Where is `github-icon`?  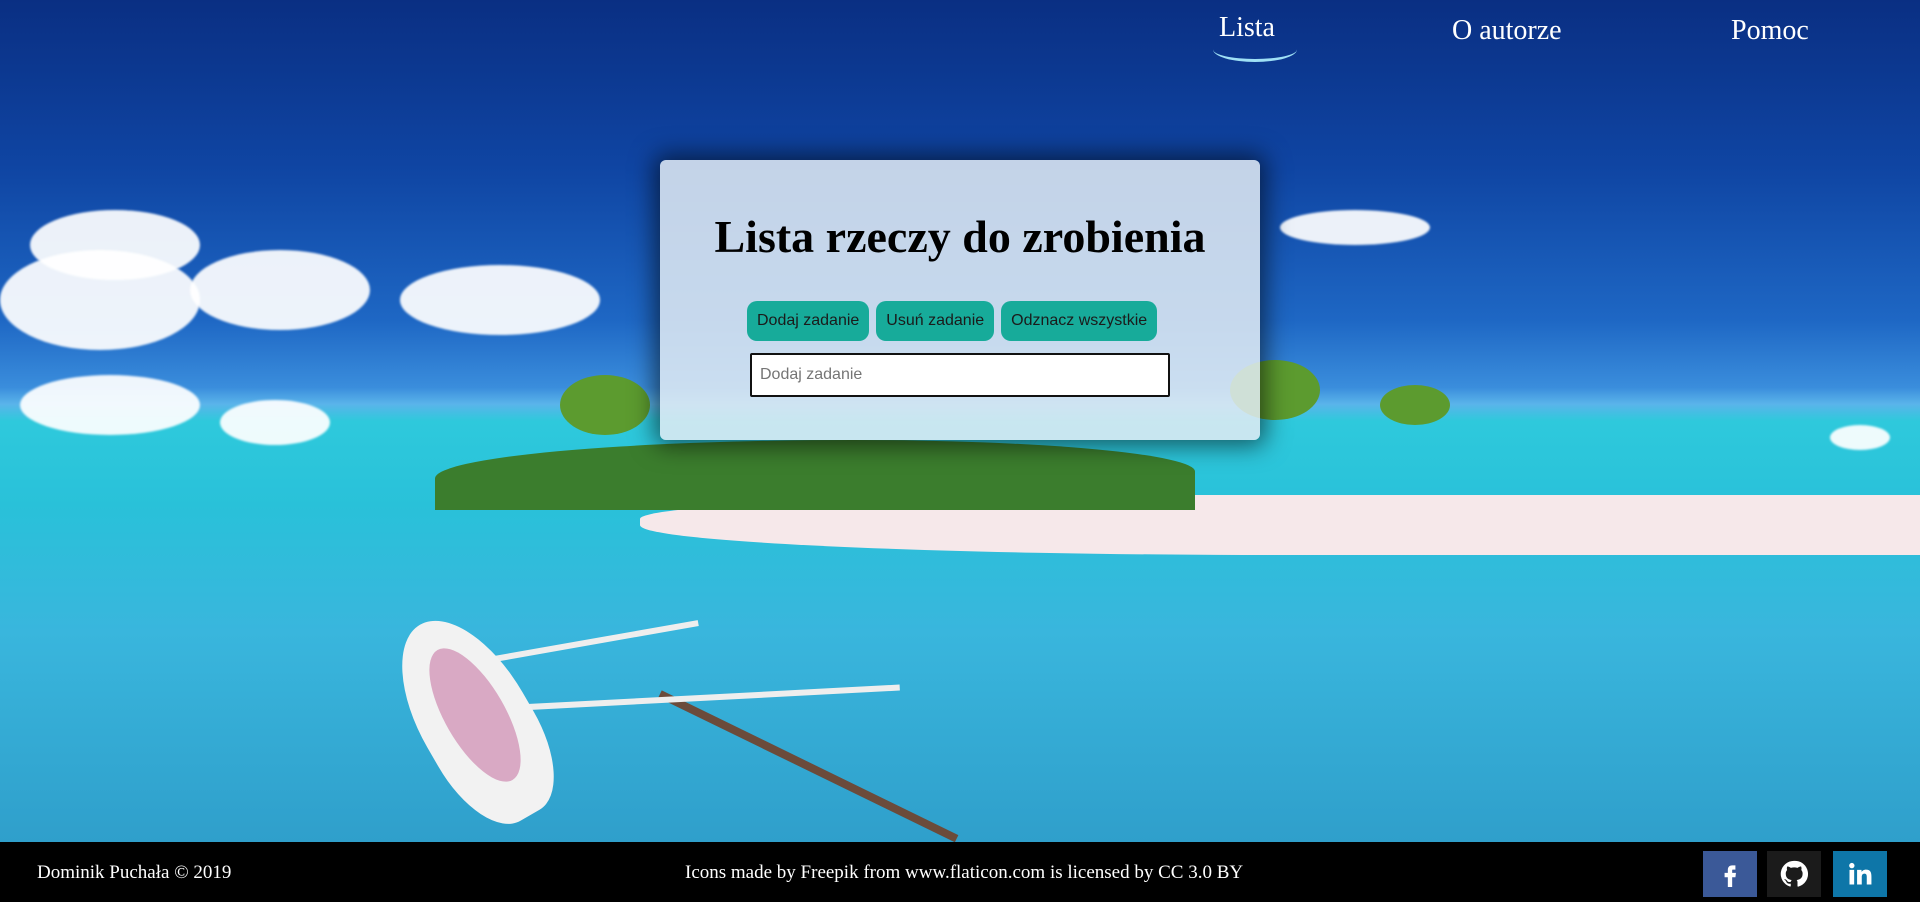 github-icon is located at coordinates (1794, 873).